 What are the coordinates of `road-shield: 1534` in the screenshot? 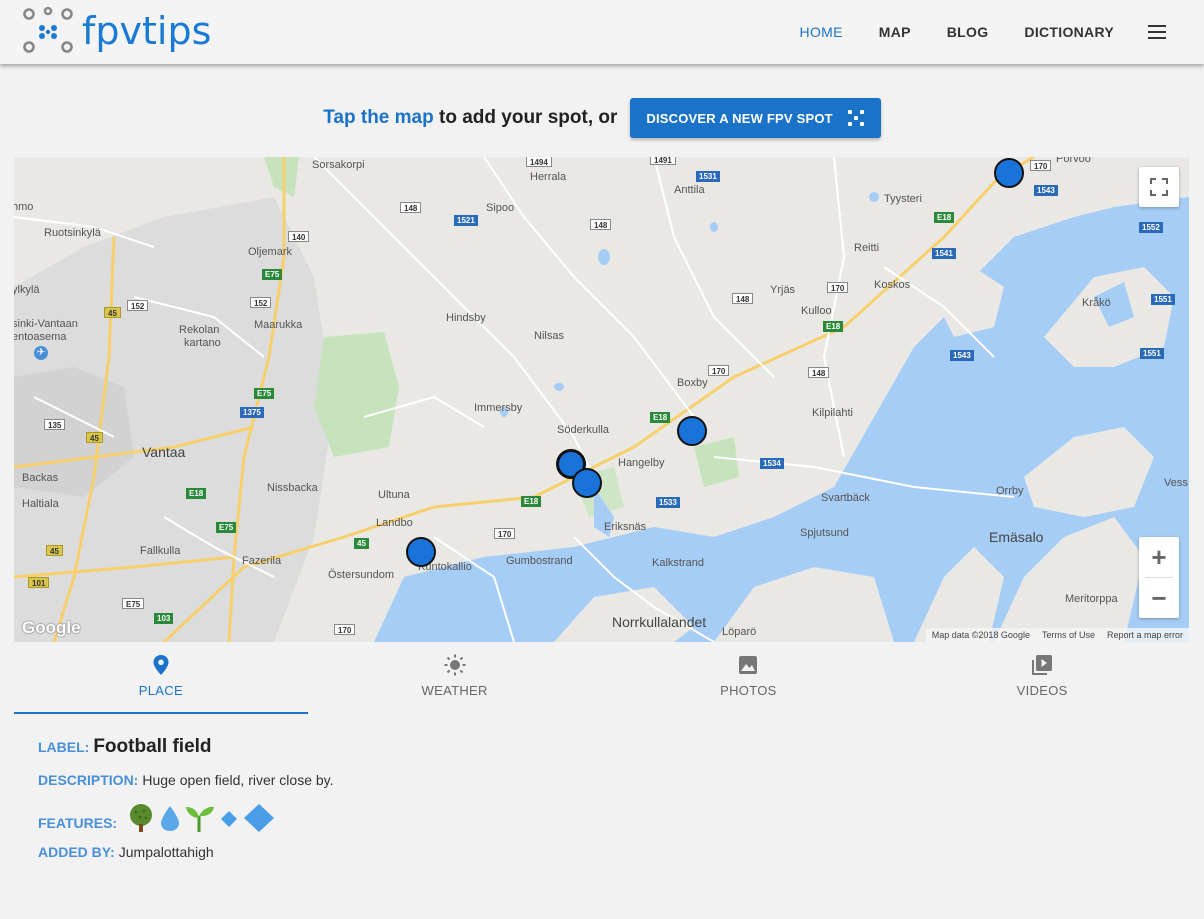 It's located at (772, 463).